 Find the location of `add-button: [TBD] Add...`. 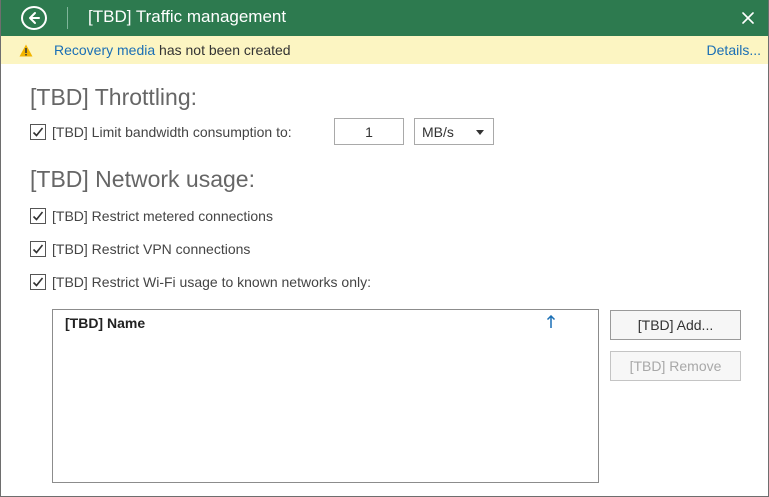

add-button: [TBD] Add... is located at coordinates (675, 325).